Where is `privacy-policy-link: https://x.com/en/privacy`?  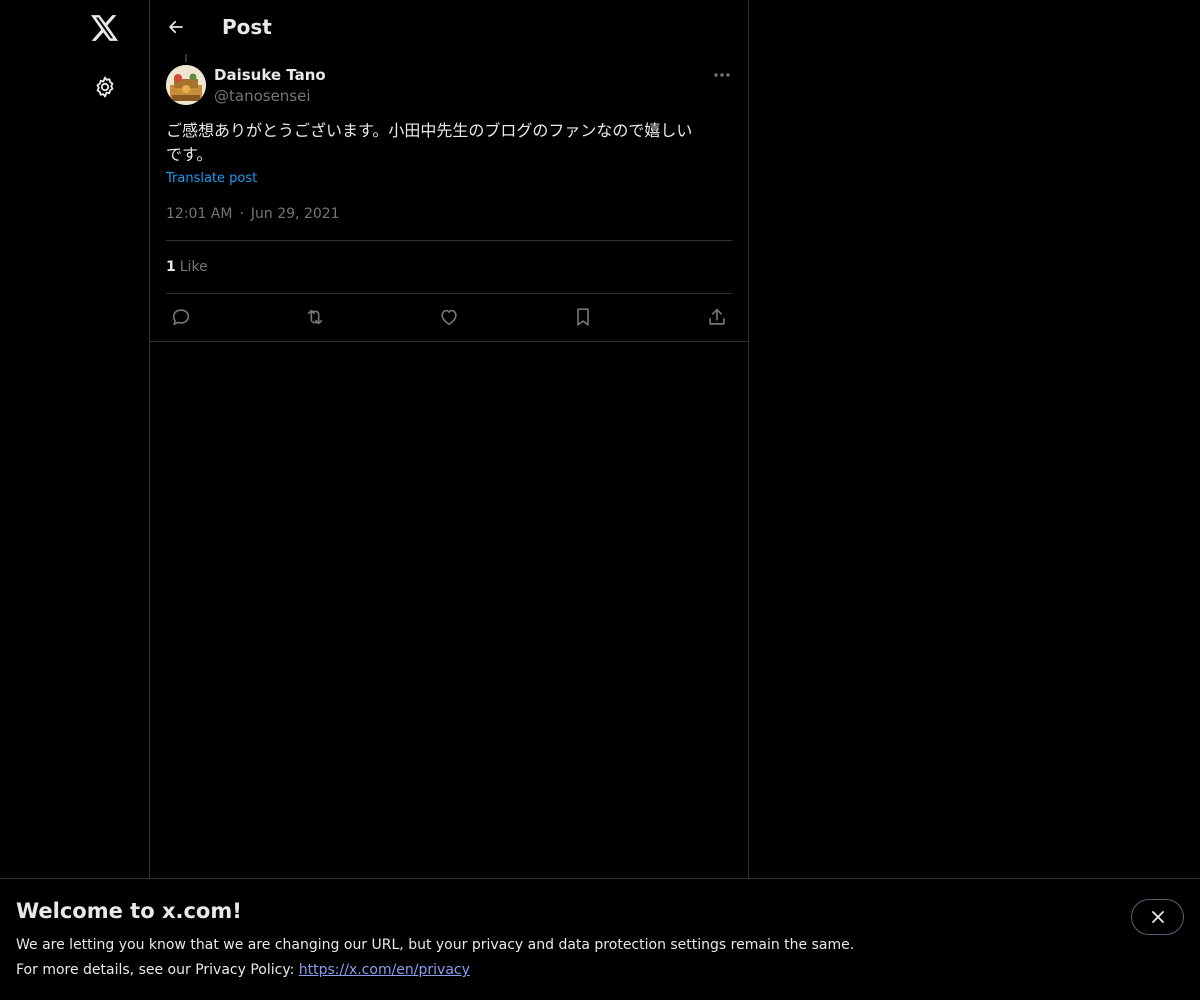 privacy-policy-link: https://x.com/en/privacy is located at coordinates (384, 970).